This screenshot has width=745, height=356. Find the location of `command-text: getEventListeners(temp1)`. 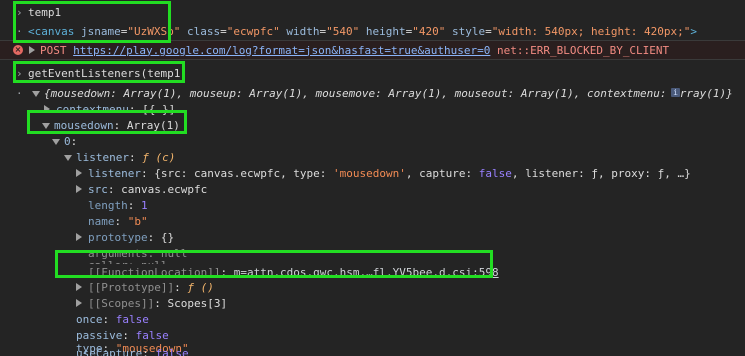

command-text: getEventListeners(temp1) is located at coordinates (107, 73).